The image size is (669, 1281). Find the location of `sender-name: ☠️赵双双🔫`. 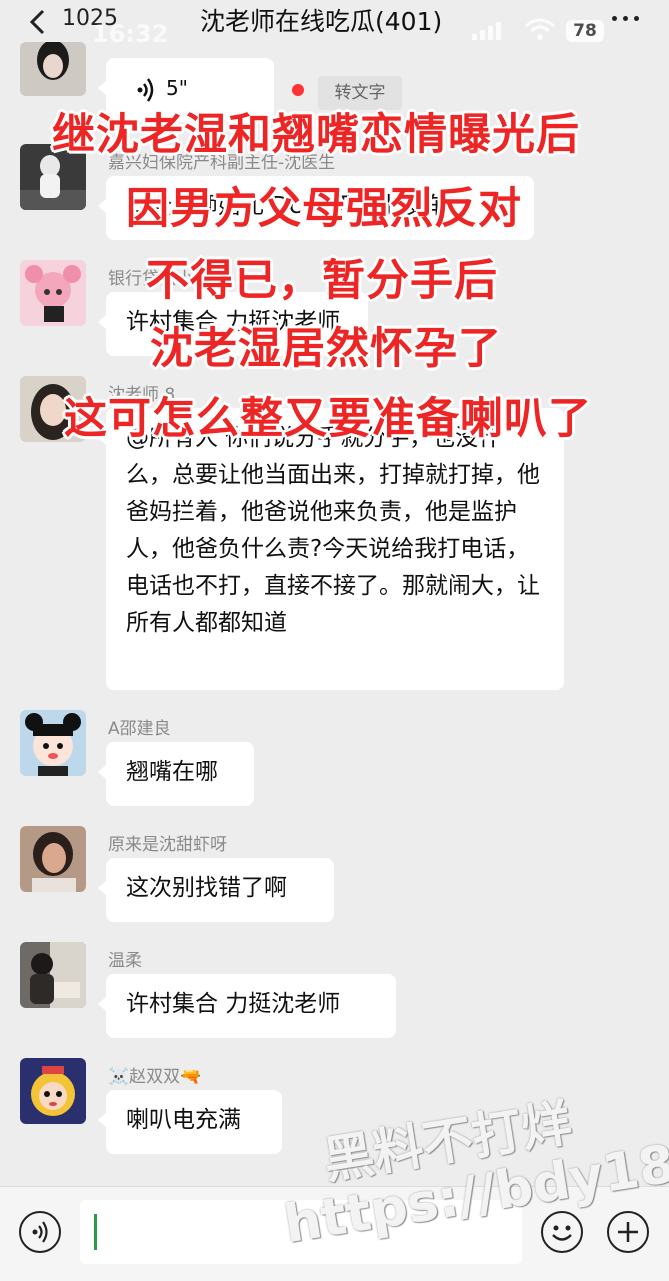

sender-name: ☠️赵双双🔫 is located at coordinates (155, 1077).